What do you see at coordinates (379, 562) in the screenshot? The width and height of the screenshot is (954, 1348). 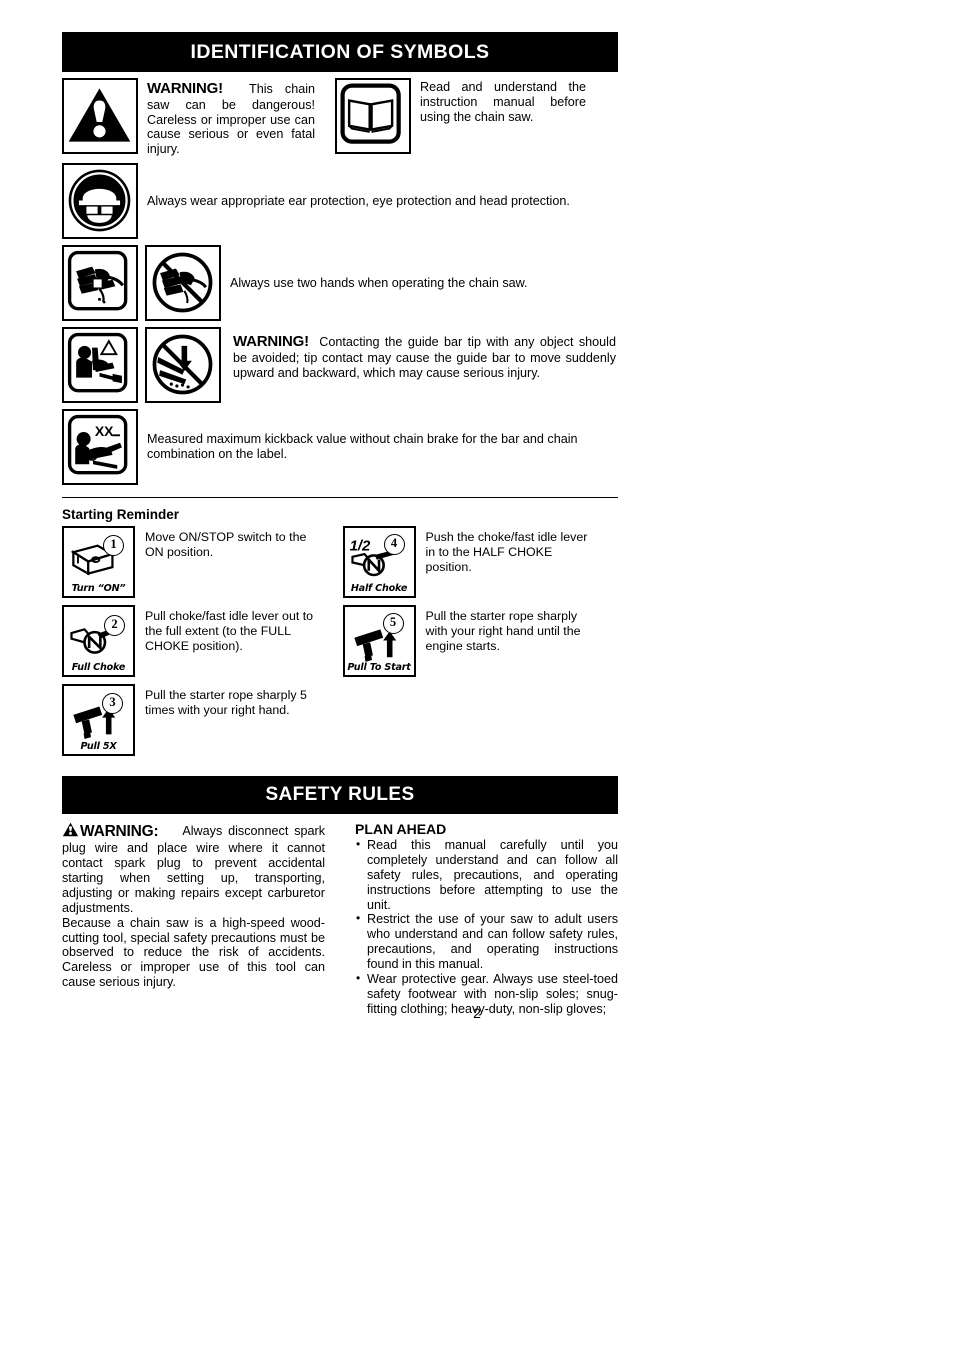 I see `choke-lever-half-icon: 1/2 4 Half Choke` at bounding box center [379, 562].